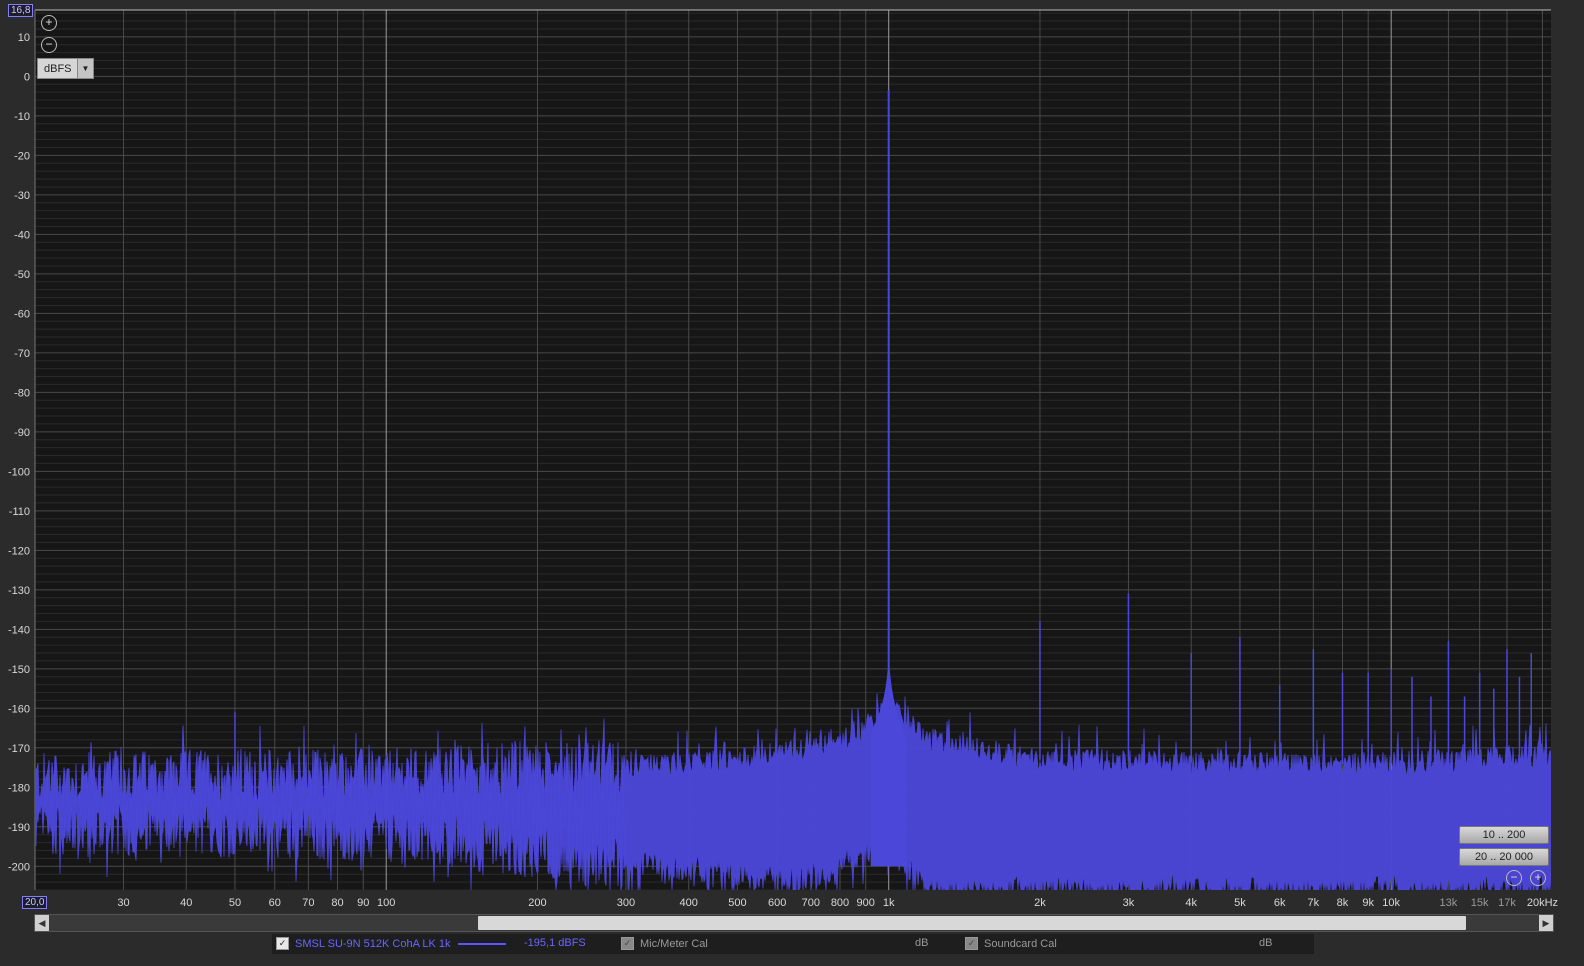  I want to click on x-tick-label: 60, so click(275, 903).